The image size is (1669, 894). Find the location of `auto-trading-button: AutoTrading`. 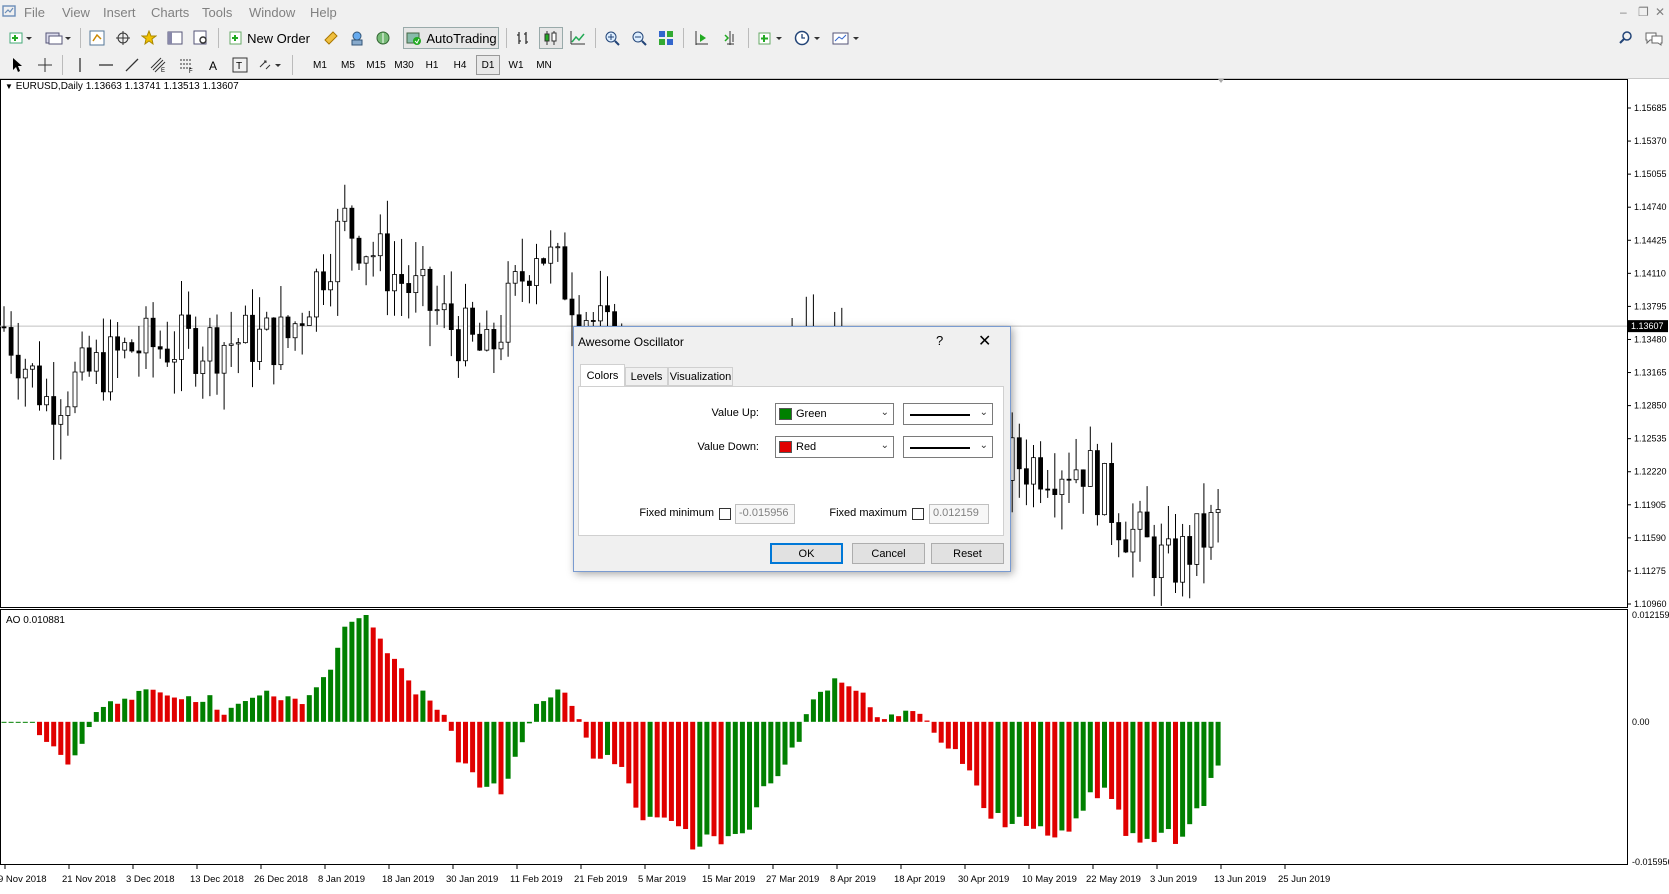

auto-trading-button: AutoTrading is located at coordinates (451, 38).